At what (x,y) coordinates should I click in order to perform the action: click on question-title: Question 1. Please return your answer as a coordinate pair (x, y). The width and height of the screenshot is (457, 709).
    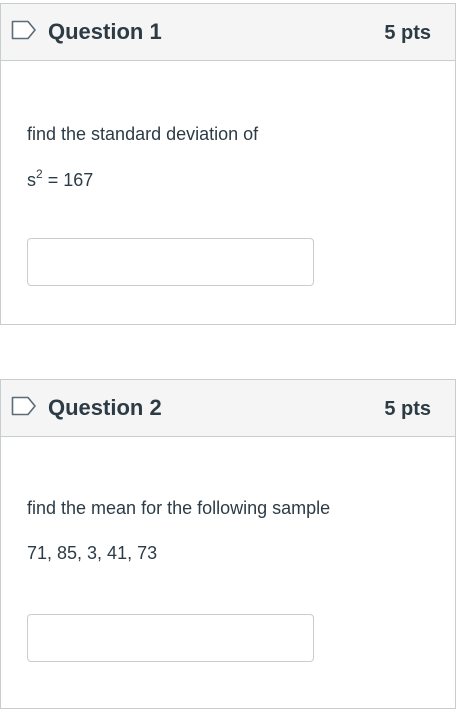
    Looking at the image, I should click on (105, 31).